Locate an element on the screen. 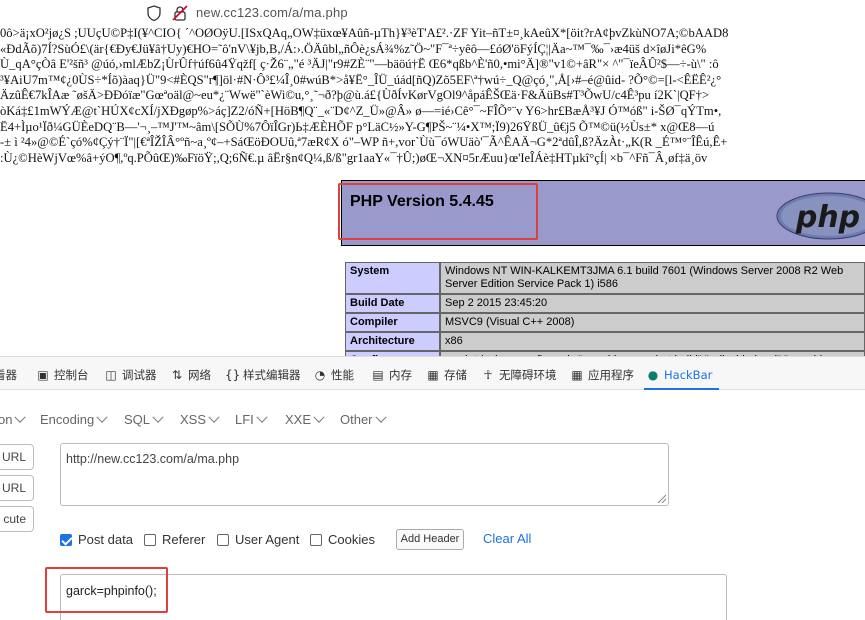 Image resolution: width=865 pixels, height=620 pixels. phpinfo-key: Compiler is located at coordinates (392, 322).